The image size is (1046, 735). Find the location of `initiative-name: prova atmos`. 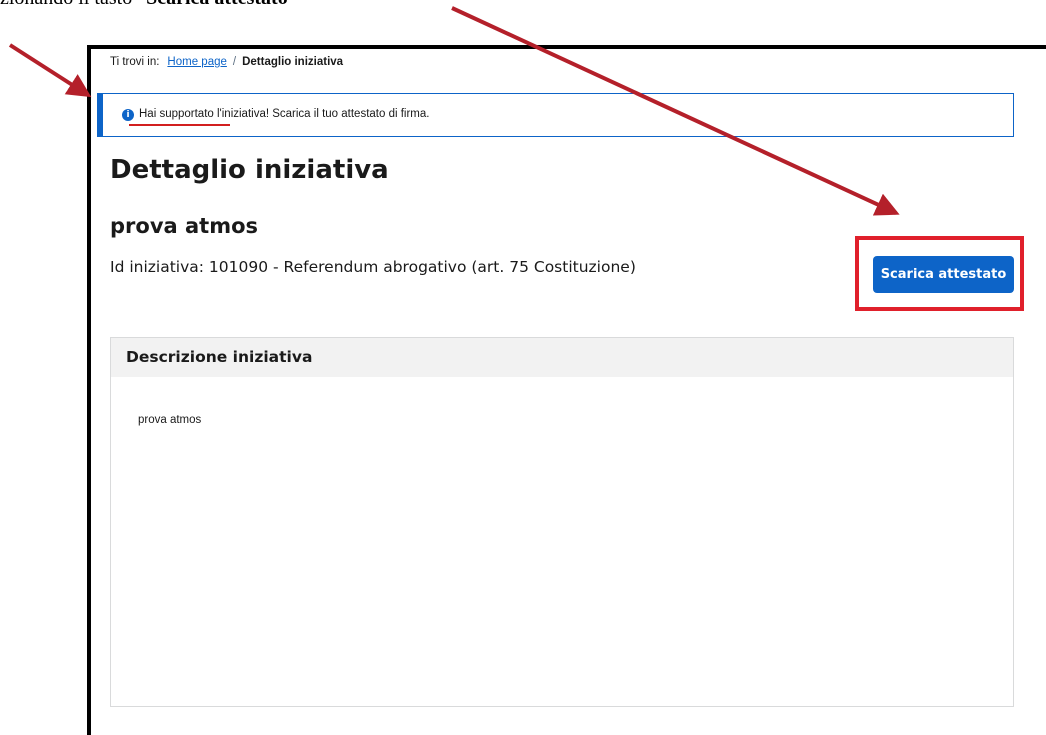

initiative-name: prova atmos is located at coordinates (184, 226).